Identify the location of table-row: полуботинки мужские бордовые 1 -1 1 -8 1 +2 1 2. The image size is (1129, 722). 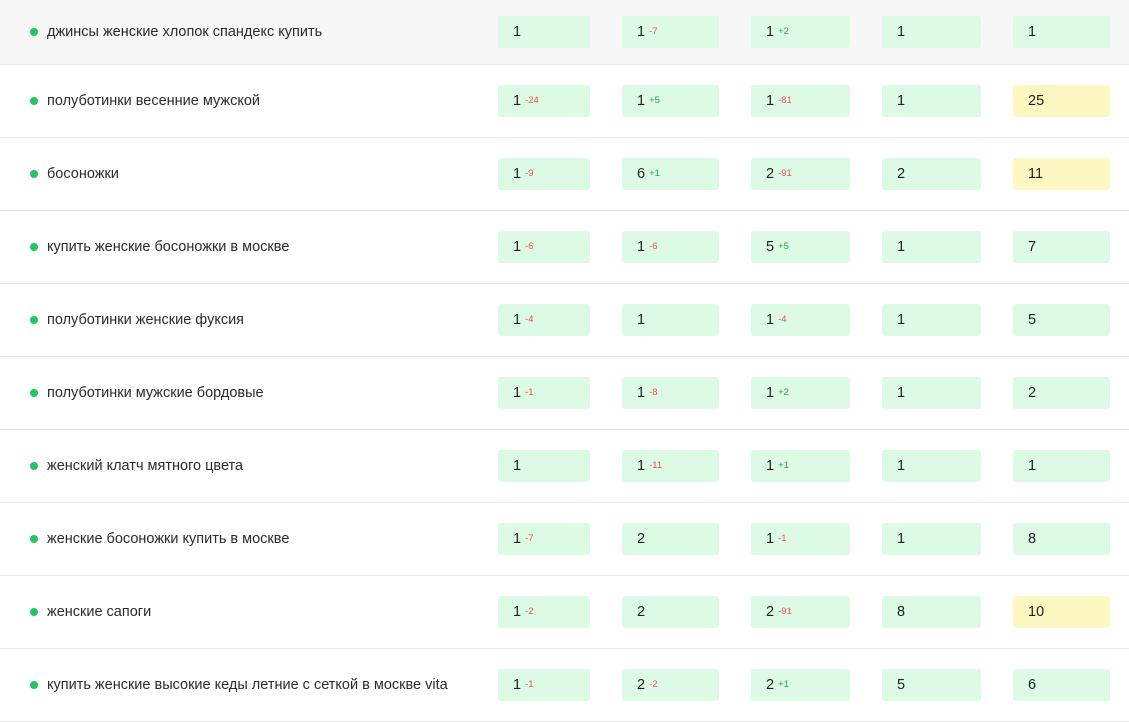
(564, 393).